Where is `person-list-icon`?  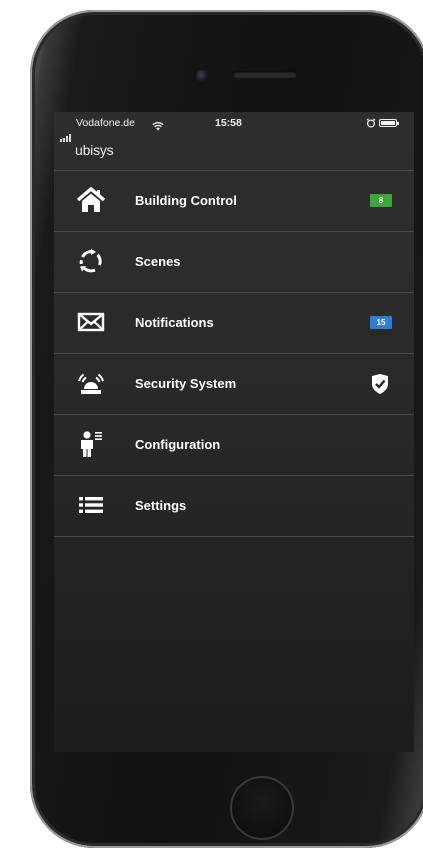
person-list-icon is located at coordinates (91, 444).